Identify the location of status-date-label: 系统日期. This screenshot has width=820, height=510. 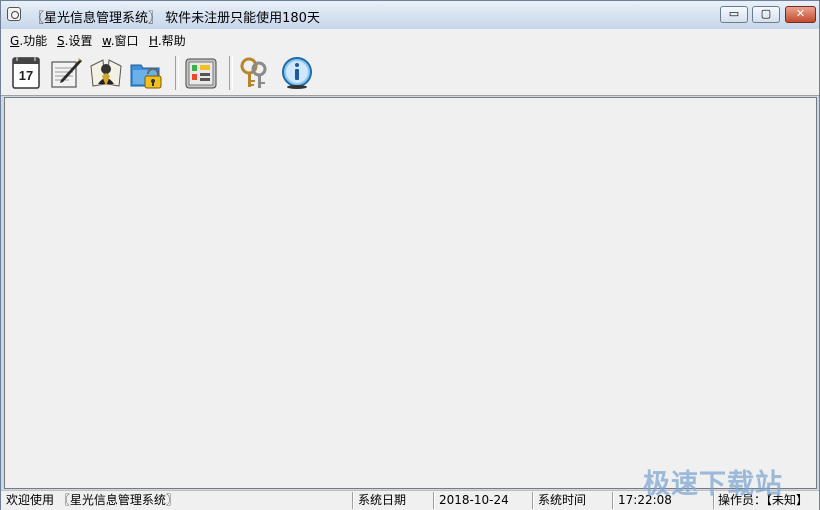
(382, 500).